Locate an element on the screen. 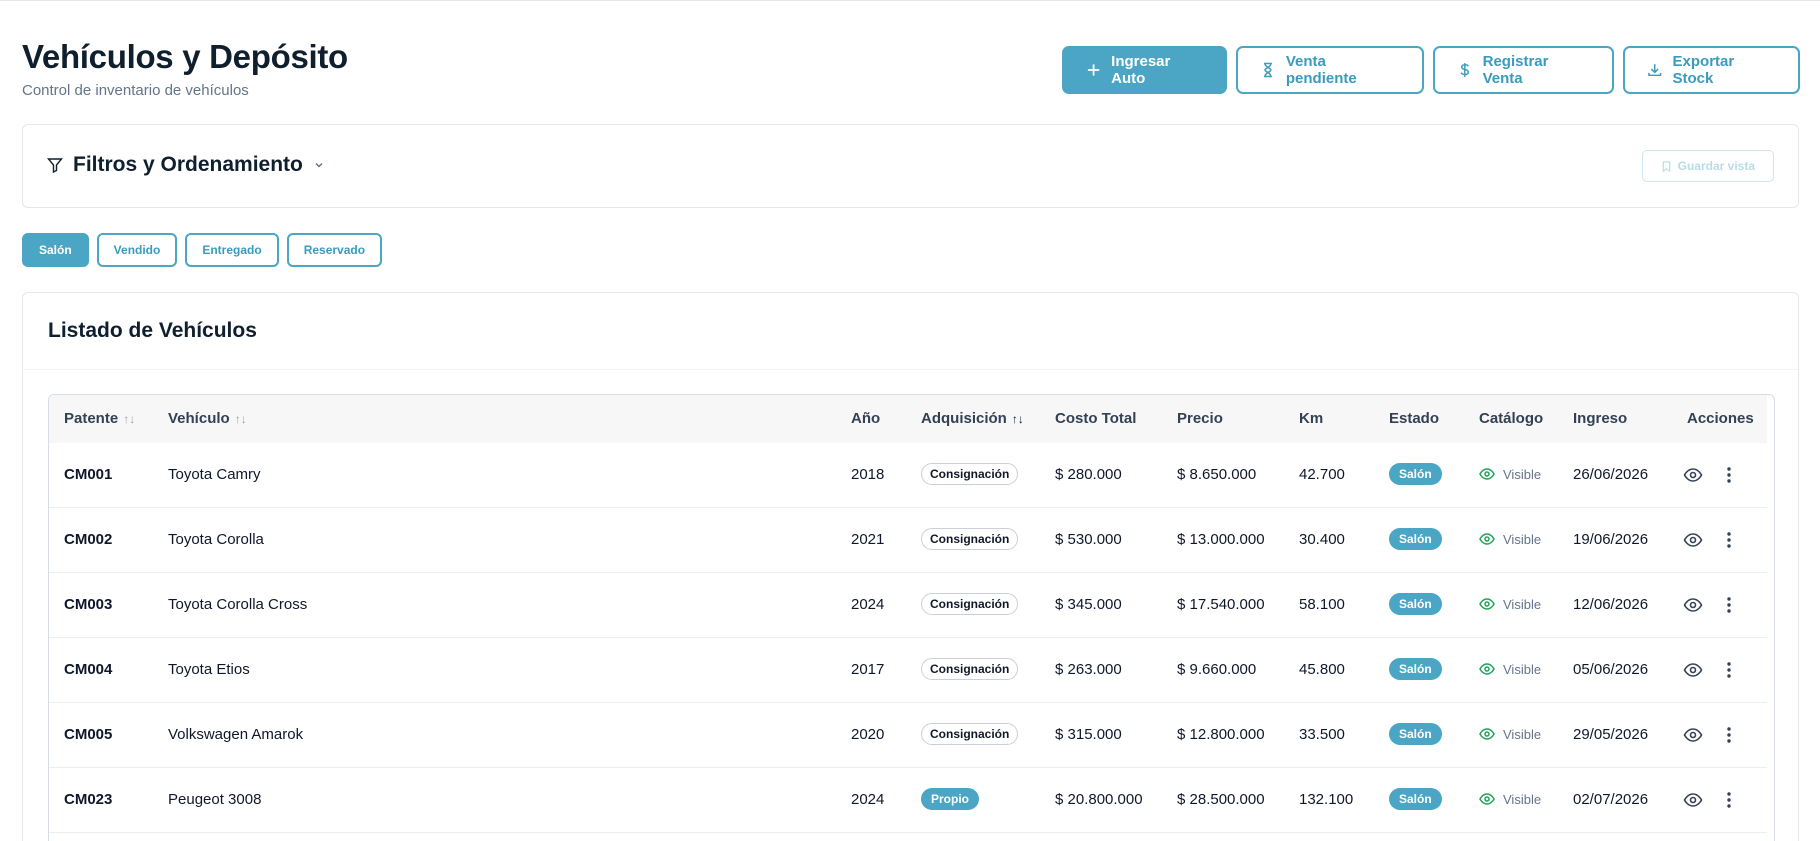 This screenshot has height=841, width=1820. cell-precio: $ 9.660.000 is located at coordinates (1217, 669).